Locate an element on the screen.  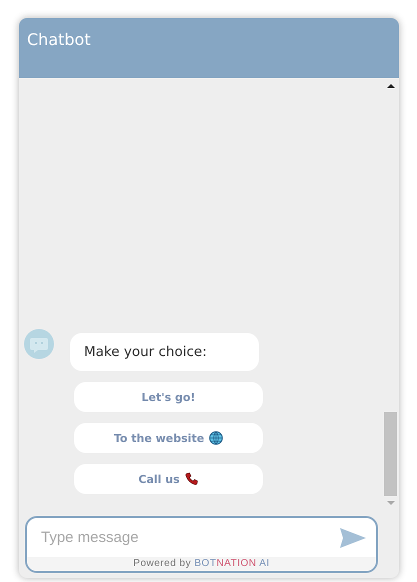
choice-button: Let's go! is located at coordinates (168, 397).